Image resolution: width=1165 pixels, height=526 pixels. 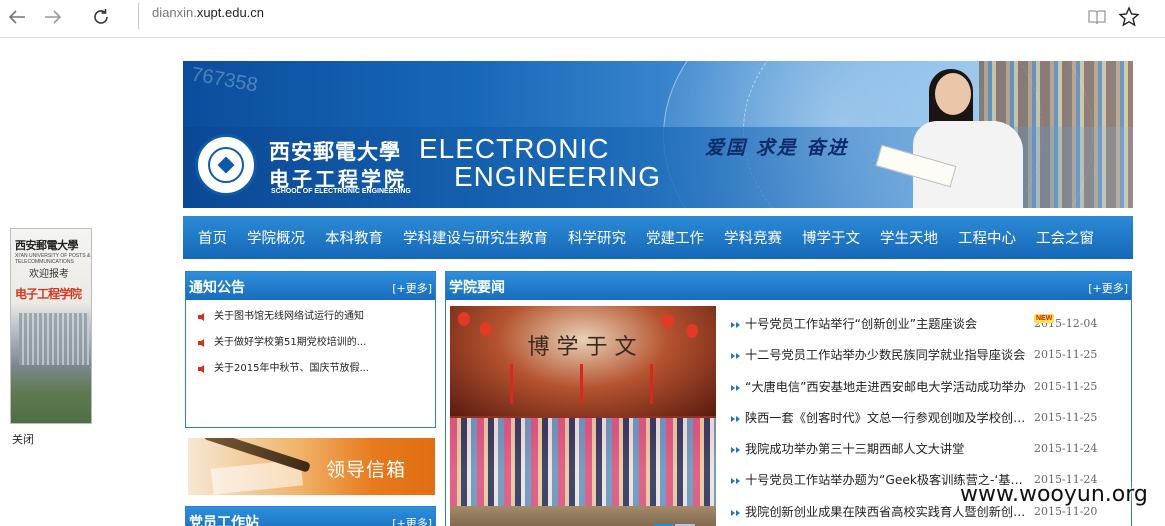 I want to click on reading-view-button, so click(x=1097, y=17).